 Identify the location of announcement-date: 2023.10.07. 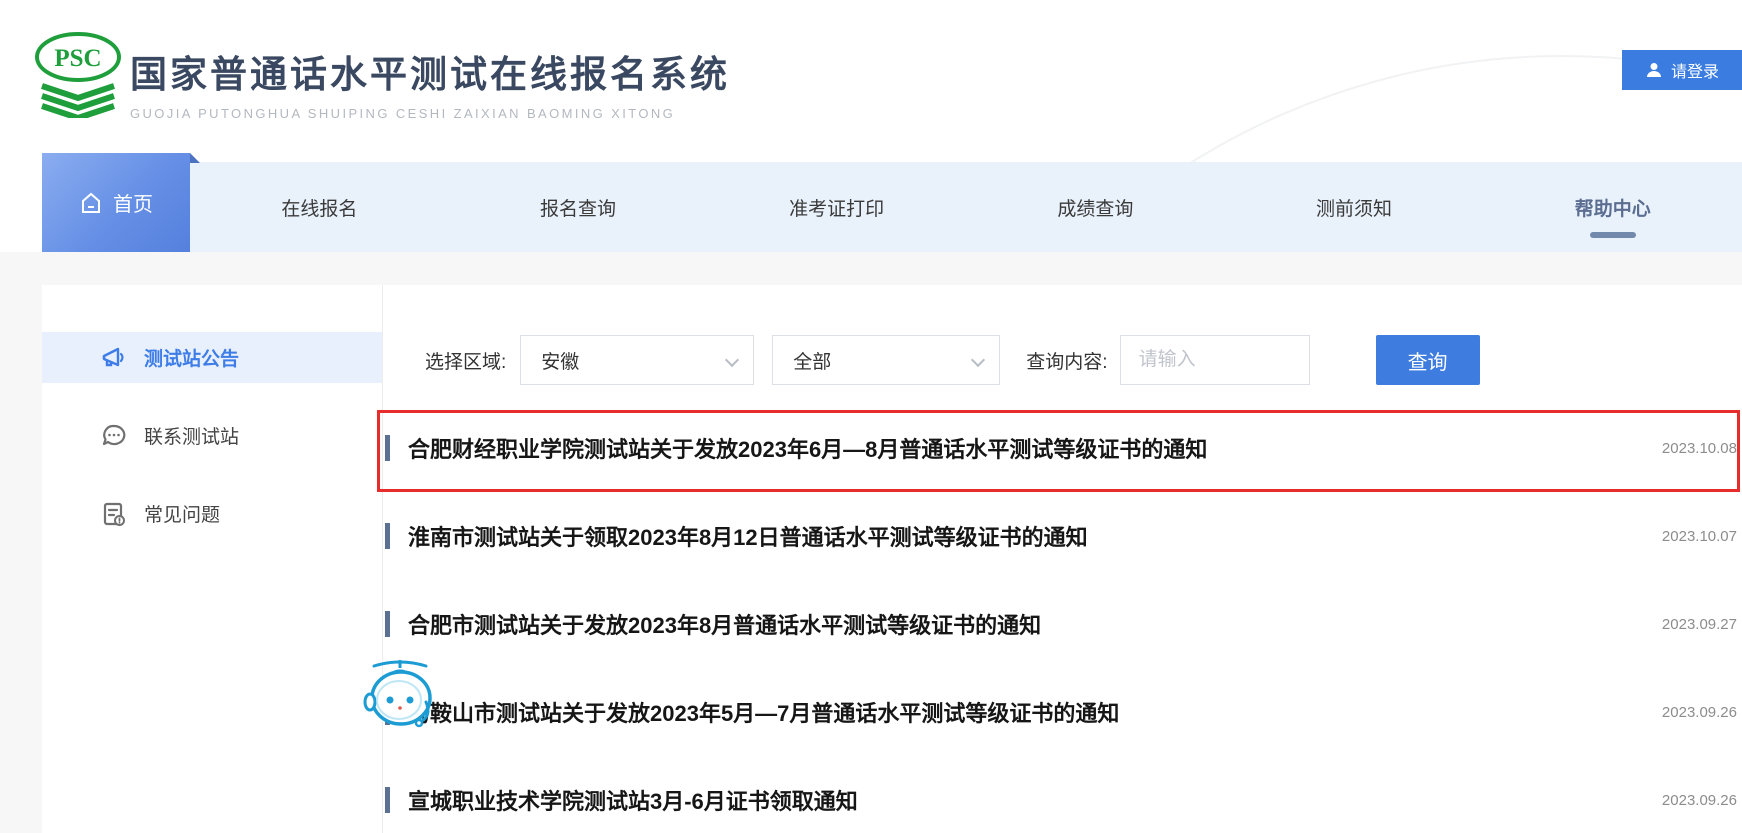
(1699, 536).